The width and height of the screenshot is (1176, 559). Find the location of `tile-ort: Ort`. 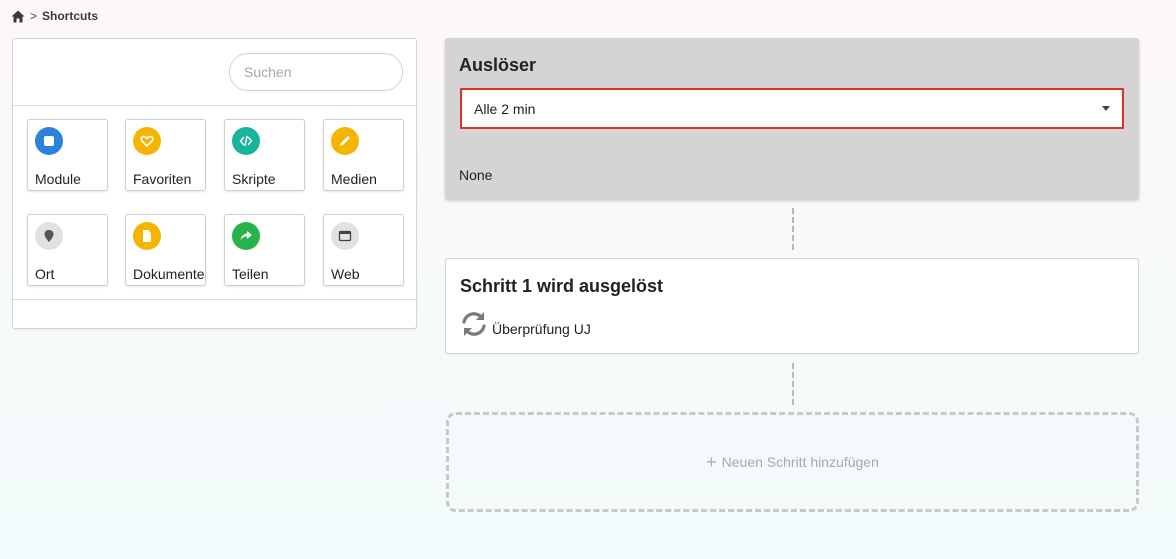

tile-ort: Ort is located at coordinates (67, 250).